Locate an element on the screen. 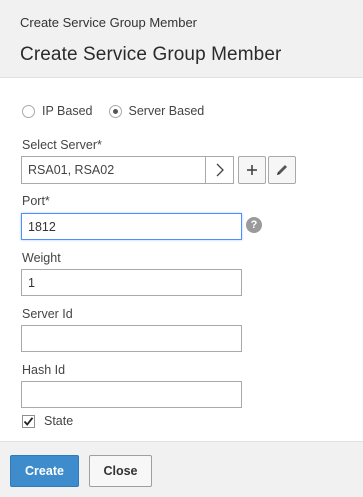 This screenshot has width=363, height=497. server-id-input is located at coordinates (131, 338).